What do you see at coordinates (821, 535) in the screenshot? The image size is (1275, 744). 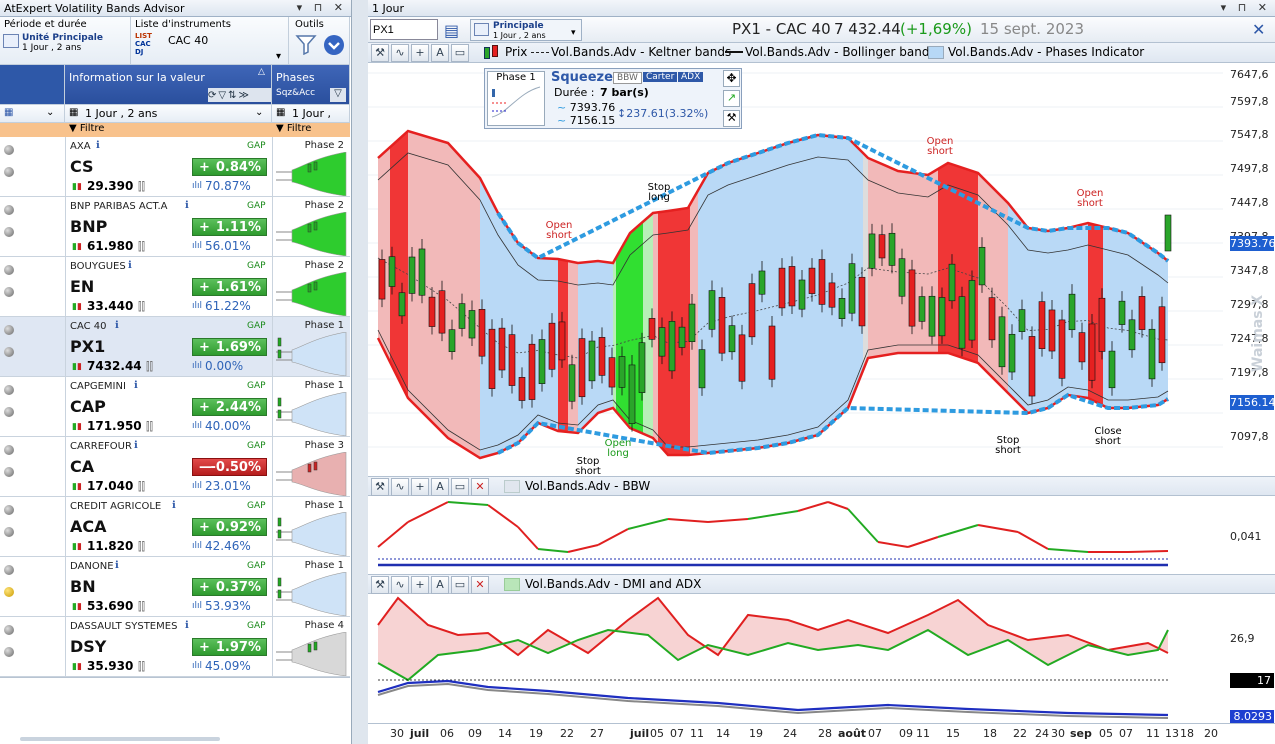 I see `bbw-chart` at bounding box center [821, 535].